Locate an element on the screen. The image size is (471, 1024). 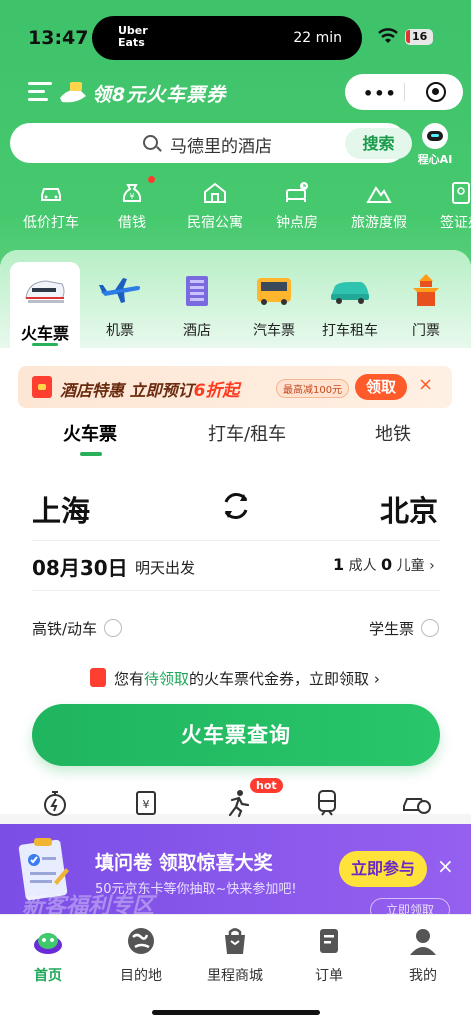
coupon-max-tag: 最高减100元 is located at coordinates (313, 388).